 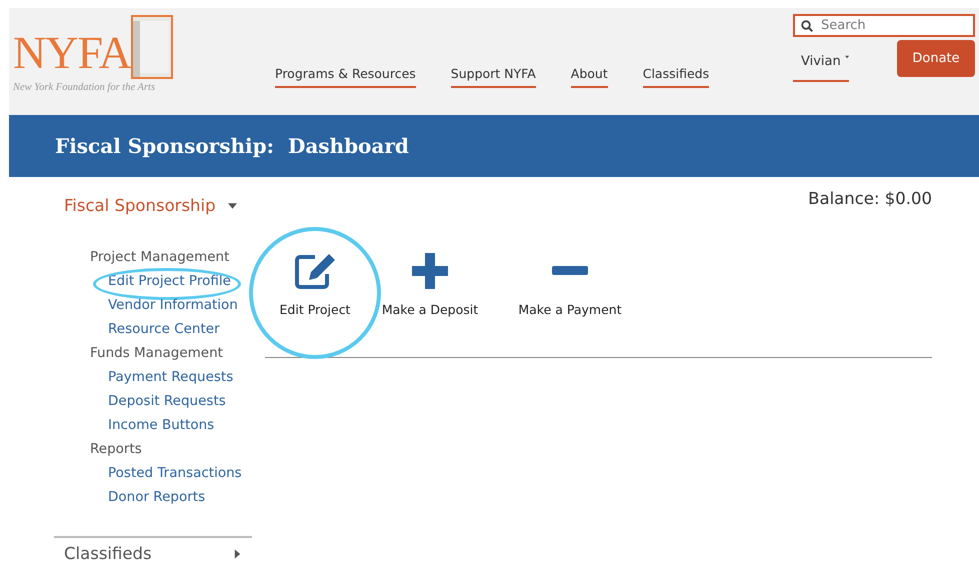 What do you see at coordinates (108, 553) in the screenshot?
I see `sidebar-section: Classifieds` at bounding box center [108, 553].